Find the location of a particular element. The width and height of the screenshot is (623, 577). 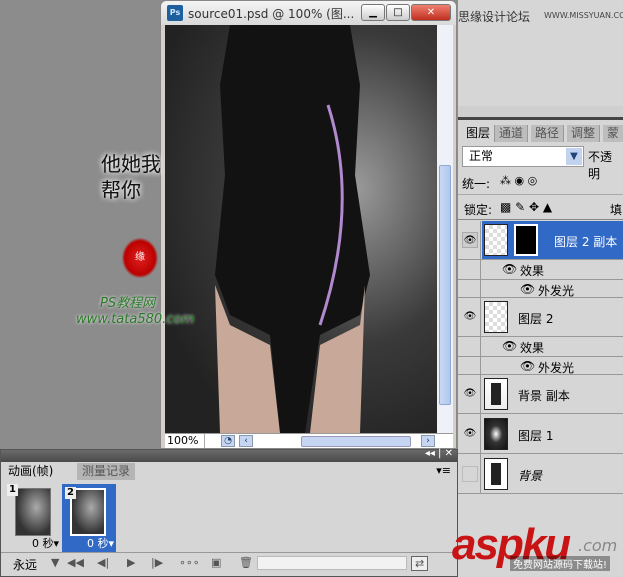

duplicate-frame-button: ▣ is located at coordinates (216, 562).